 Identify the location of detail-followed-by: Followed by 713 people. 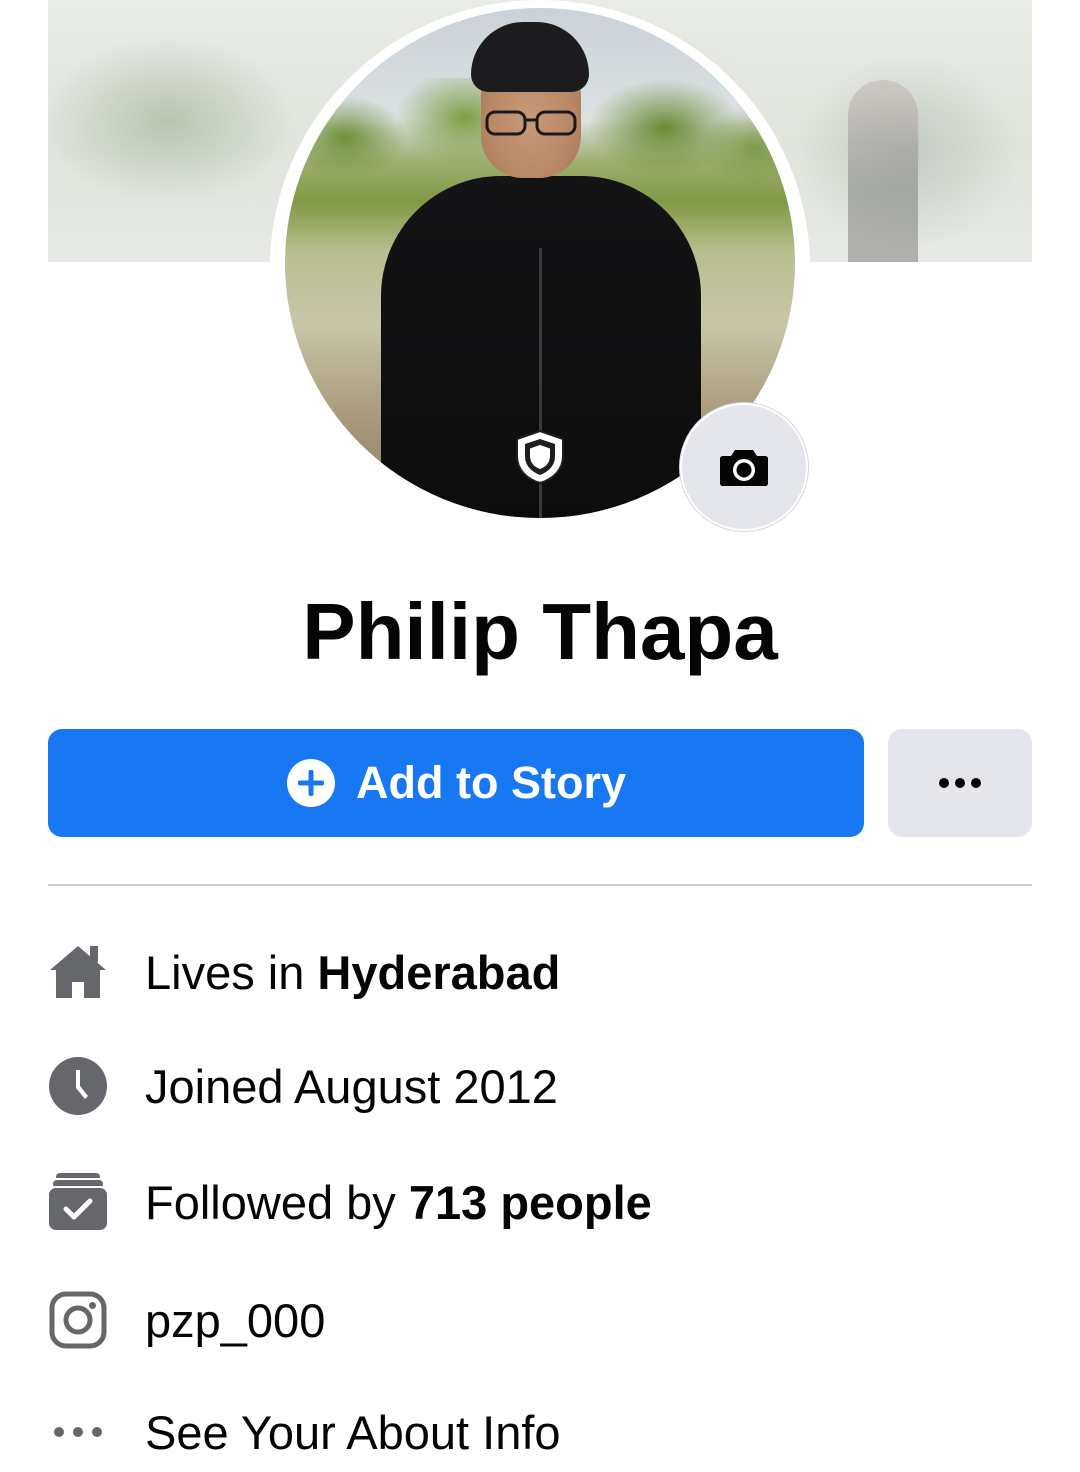
(540, 1202).